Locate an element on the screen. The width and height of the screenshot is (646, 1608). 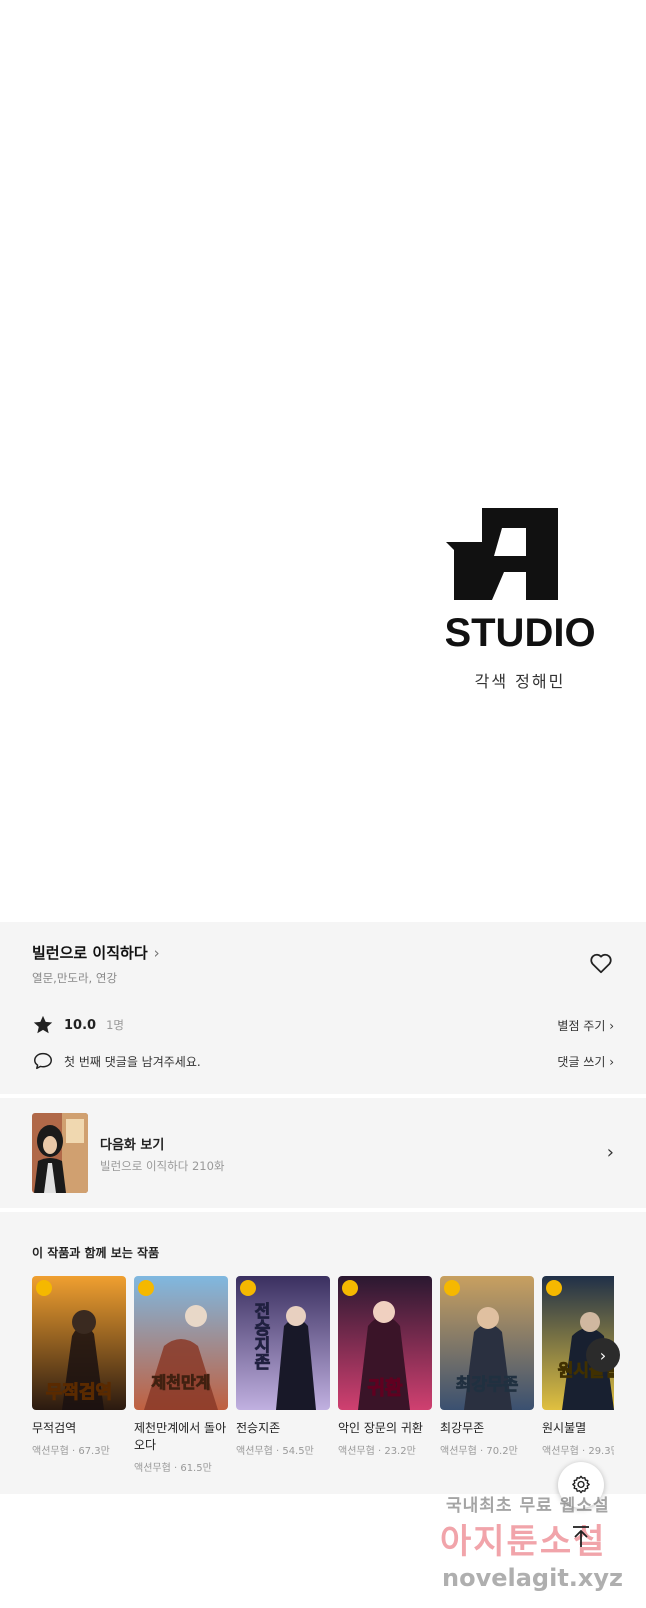
recommendation-meta: 액션무협 · 29.3만 is located at coordinates (578, 1451).